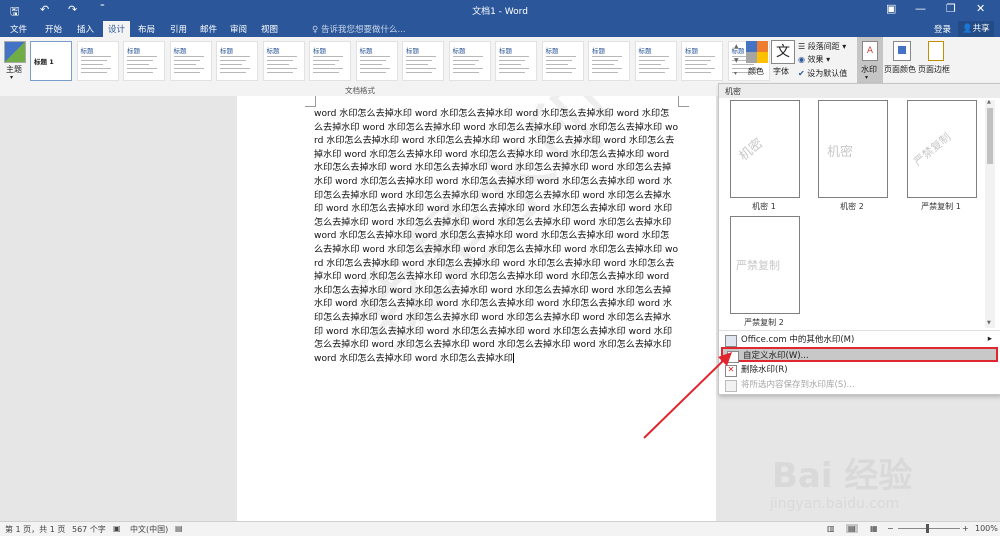  What do you see at coordinates (117, 528) in the screenshot?
I see `proofing-icon: ▣` at bounding box center [117, 528].